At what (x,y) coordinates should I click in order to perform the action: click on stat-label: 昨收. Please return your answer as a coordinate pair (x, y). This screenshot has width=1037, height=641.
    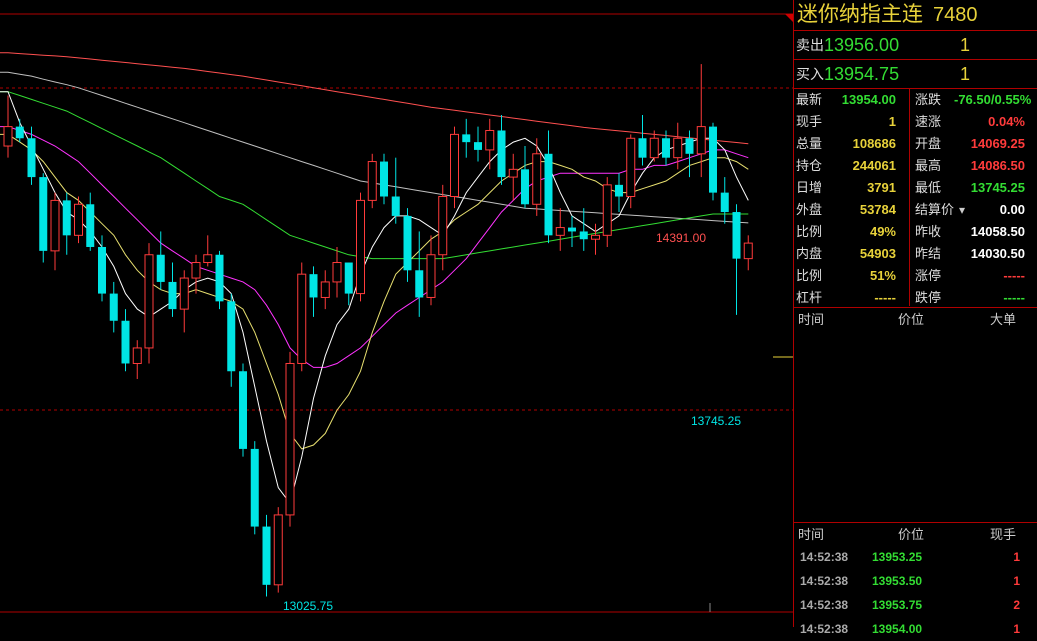
    Looking at the image, I should click on (928, 231).